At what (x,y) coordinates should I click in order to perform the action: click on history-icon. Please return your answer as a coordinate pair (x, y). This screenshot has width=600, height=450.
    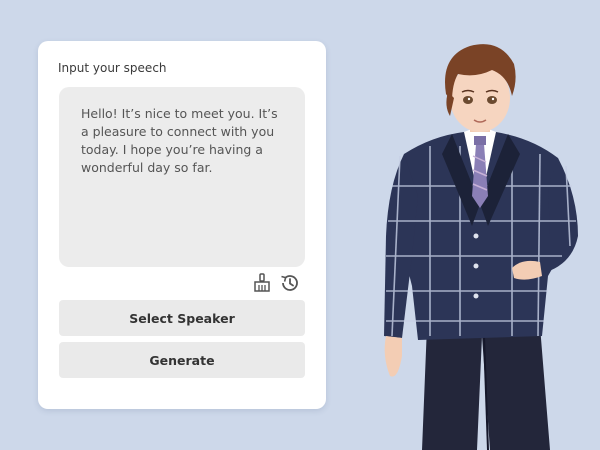
    Looking at the image, I should click on (290, 283).